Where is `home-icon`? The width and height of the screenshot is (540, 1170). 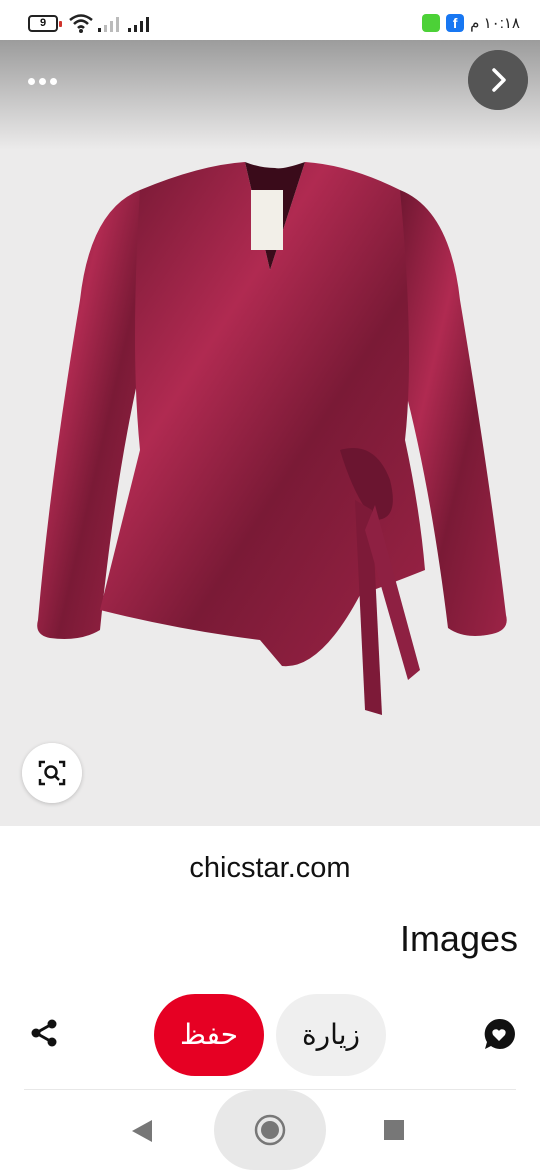
home-icon is located at coordinates (270, 1130).